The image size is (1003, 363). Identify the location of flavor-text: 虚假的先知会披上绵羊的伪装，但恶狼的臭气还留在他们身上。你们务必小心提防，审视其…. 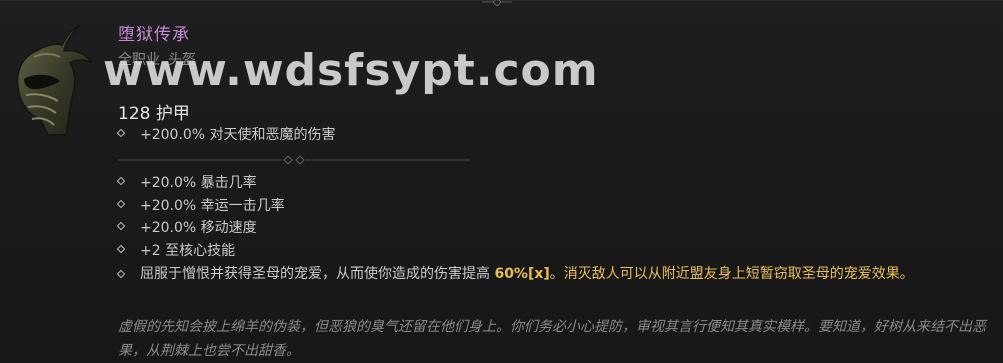
(552, 339).